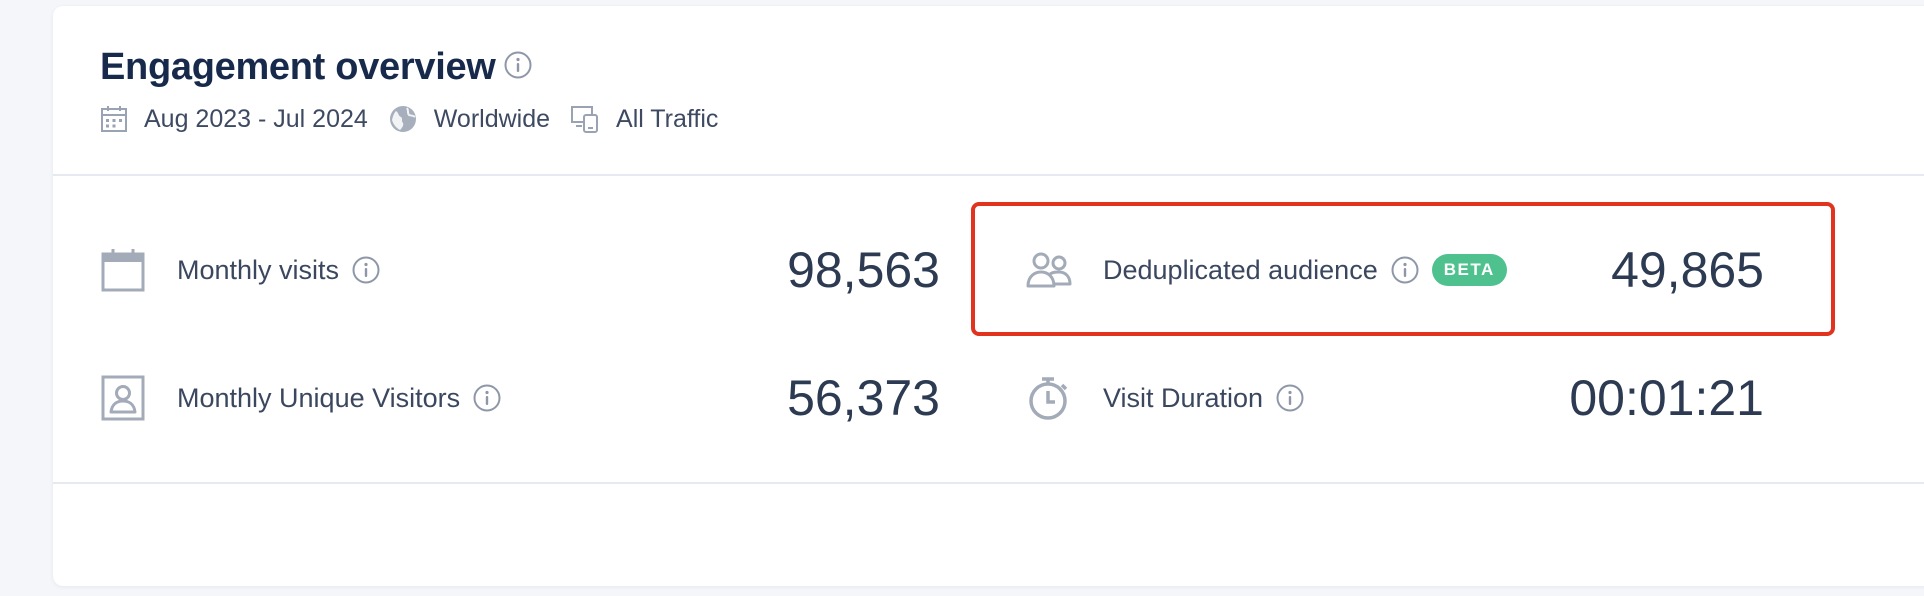  I want to click on metrics-divider, so click(988, 483).